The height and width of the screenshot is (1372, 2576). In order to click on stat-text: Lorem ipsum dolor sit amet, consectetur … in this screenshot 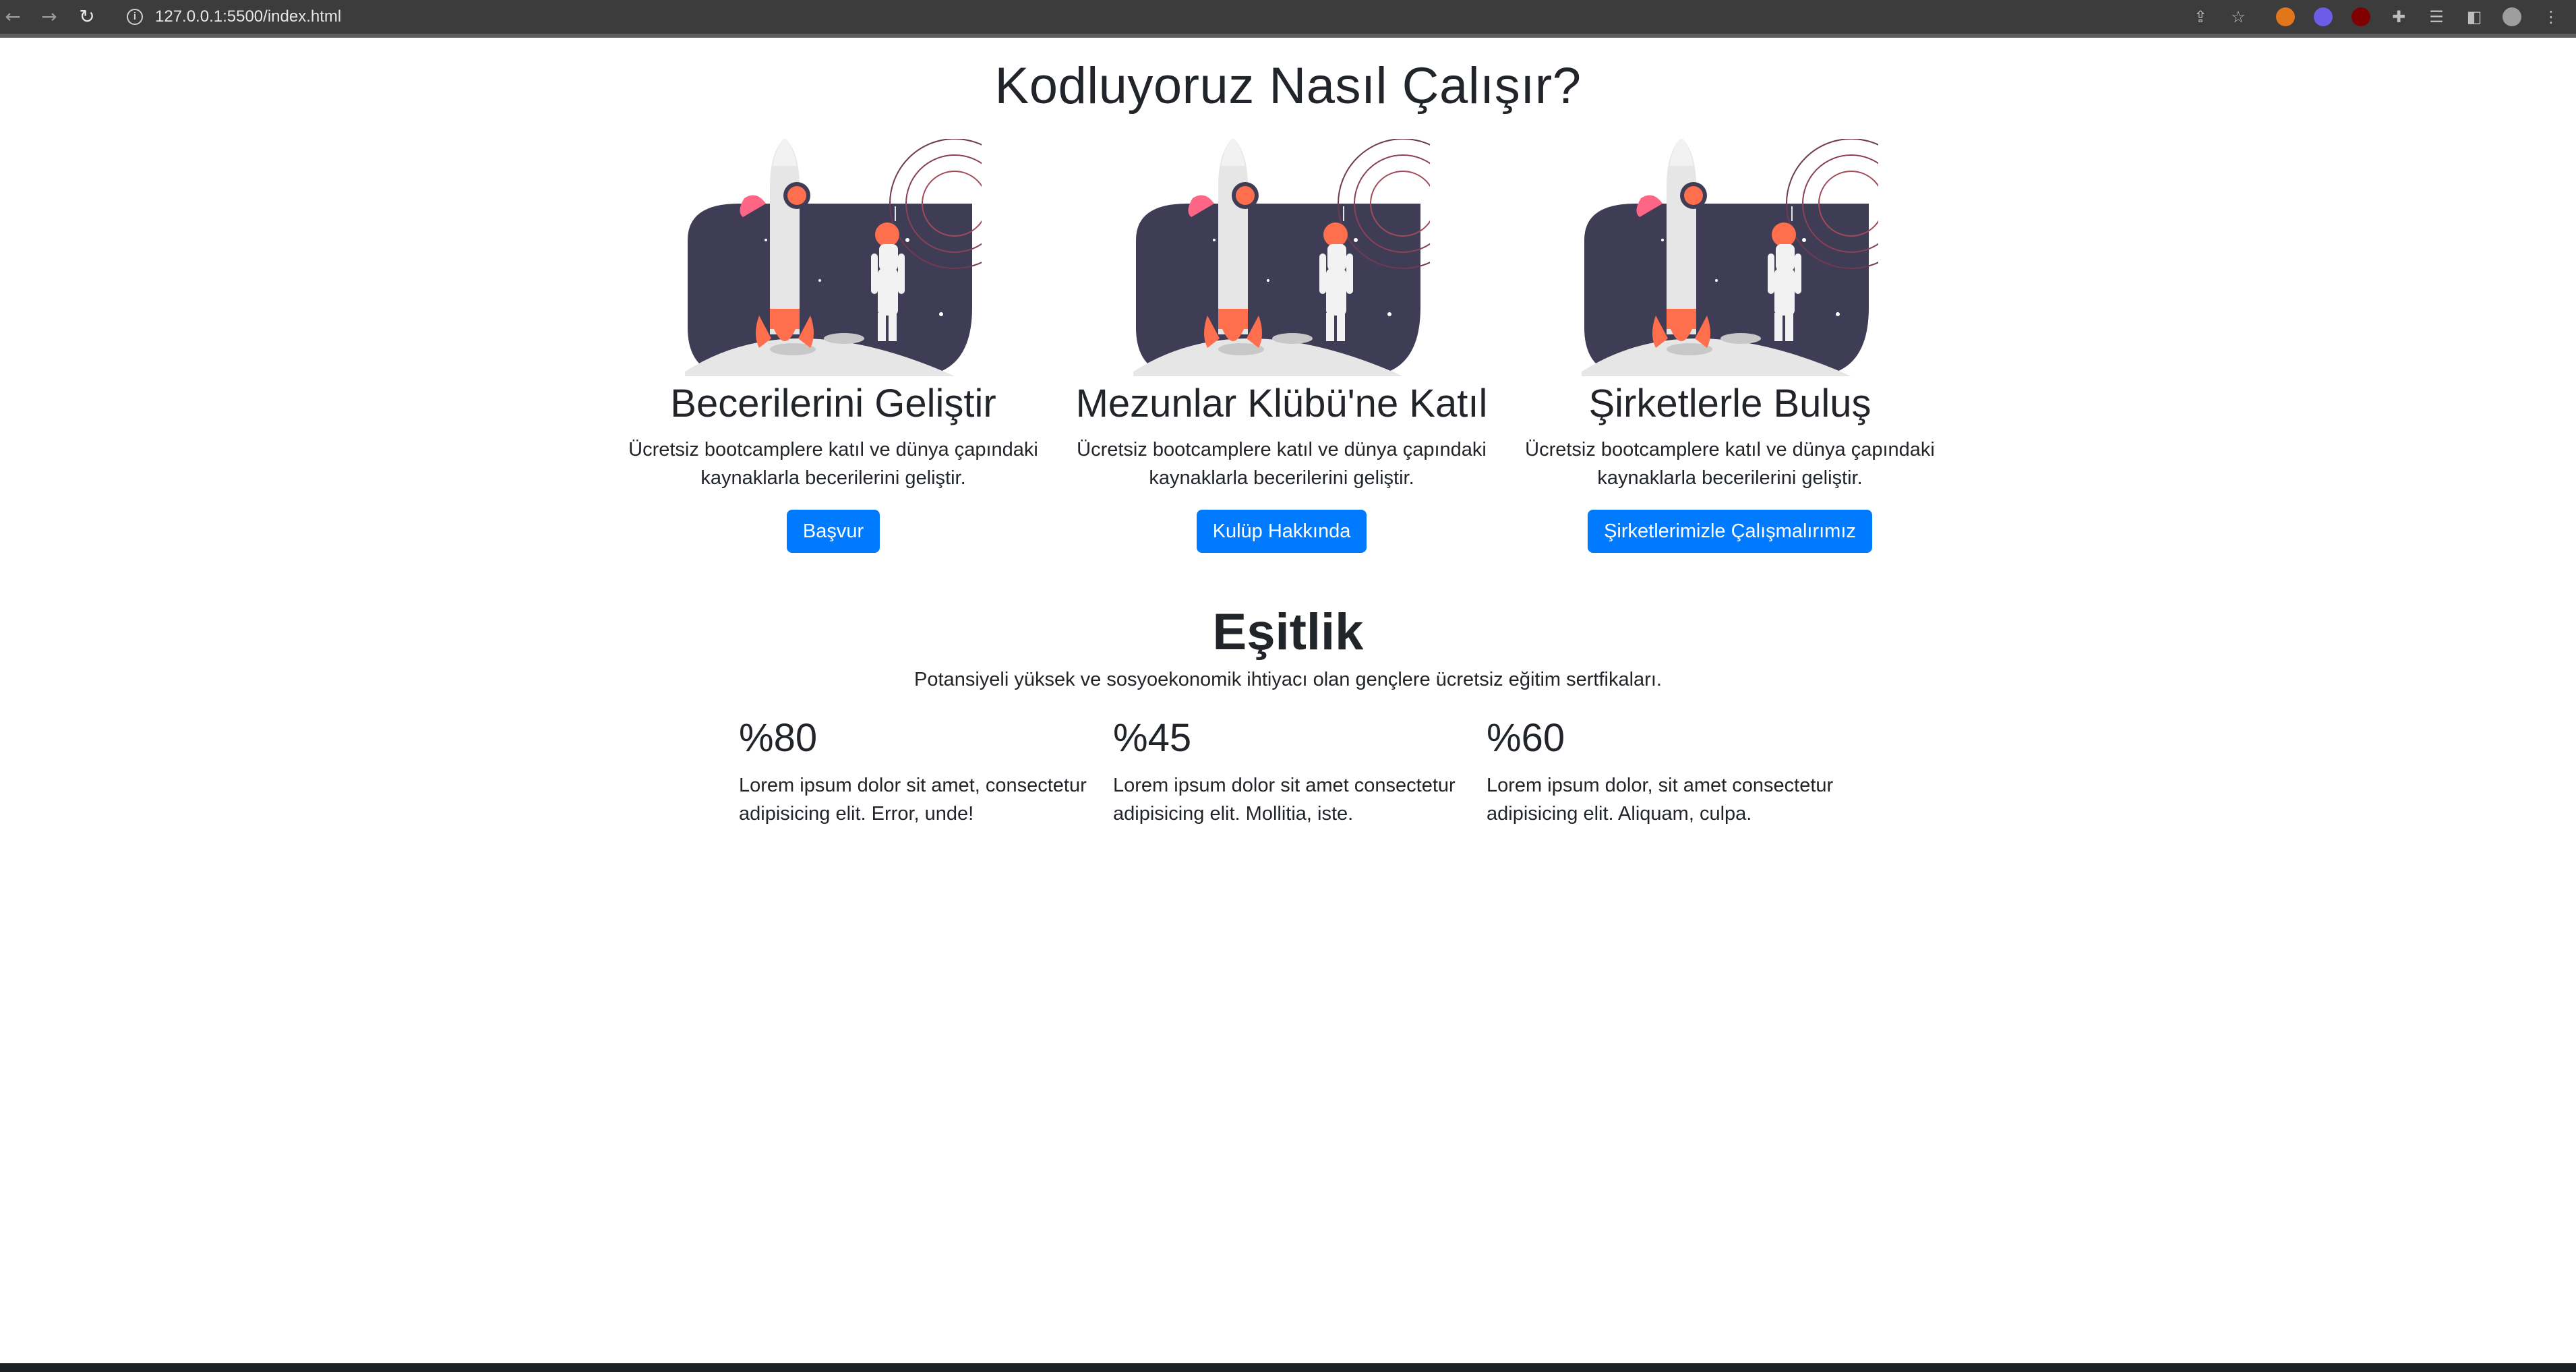, I will do `click(913, 800)`.